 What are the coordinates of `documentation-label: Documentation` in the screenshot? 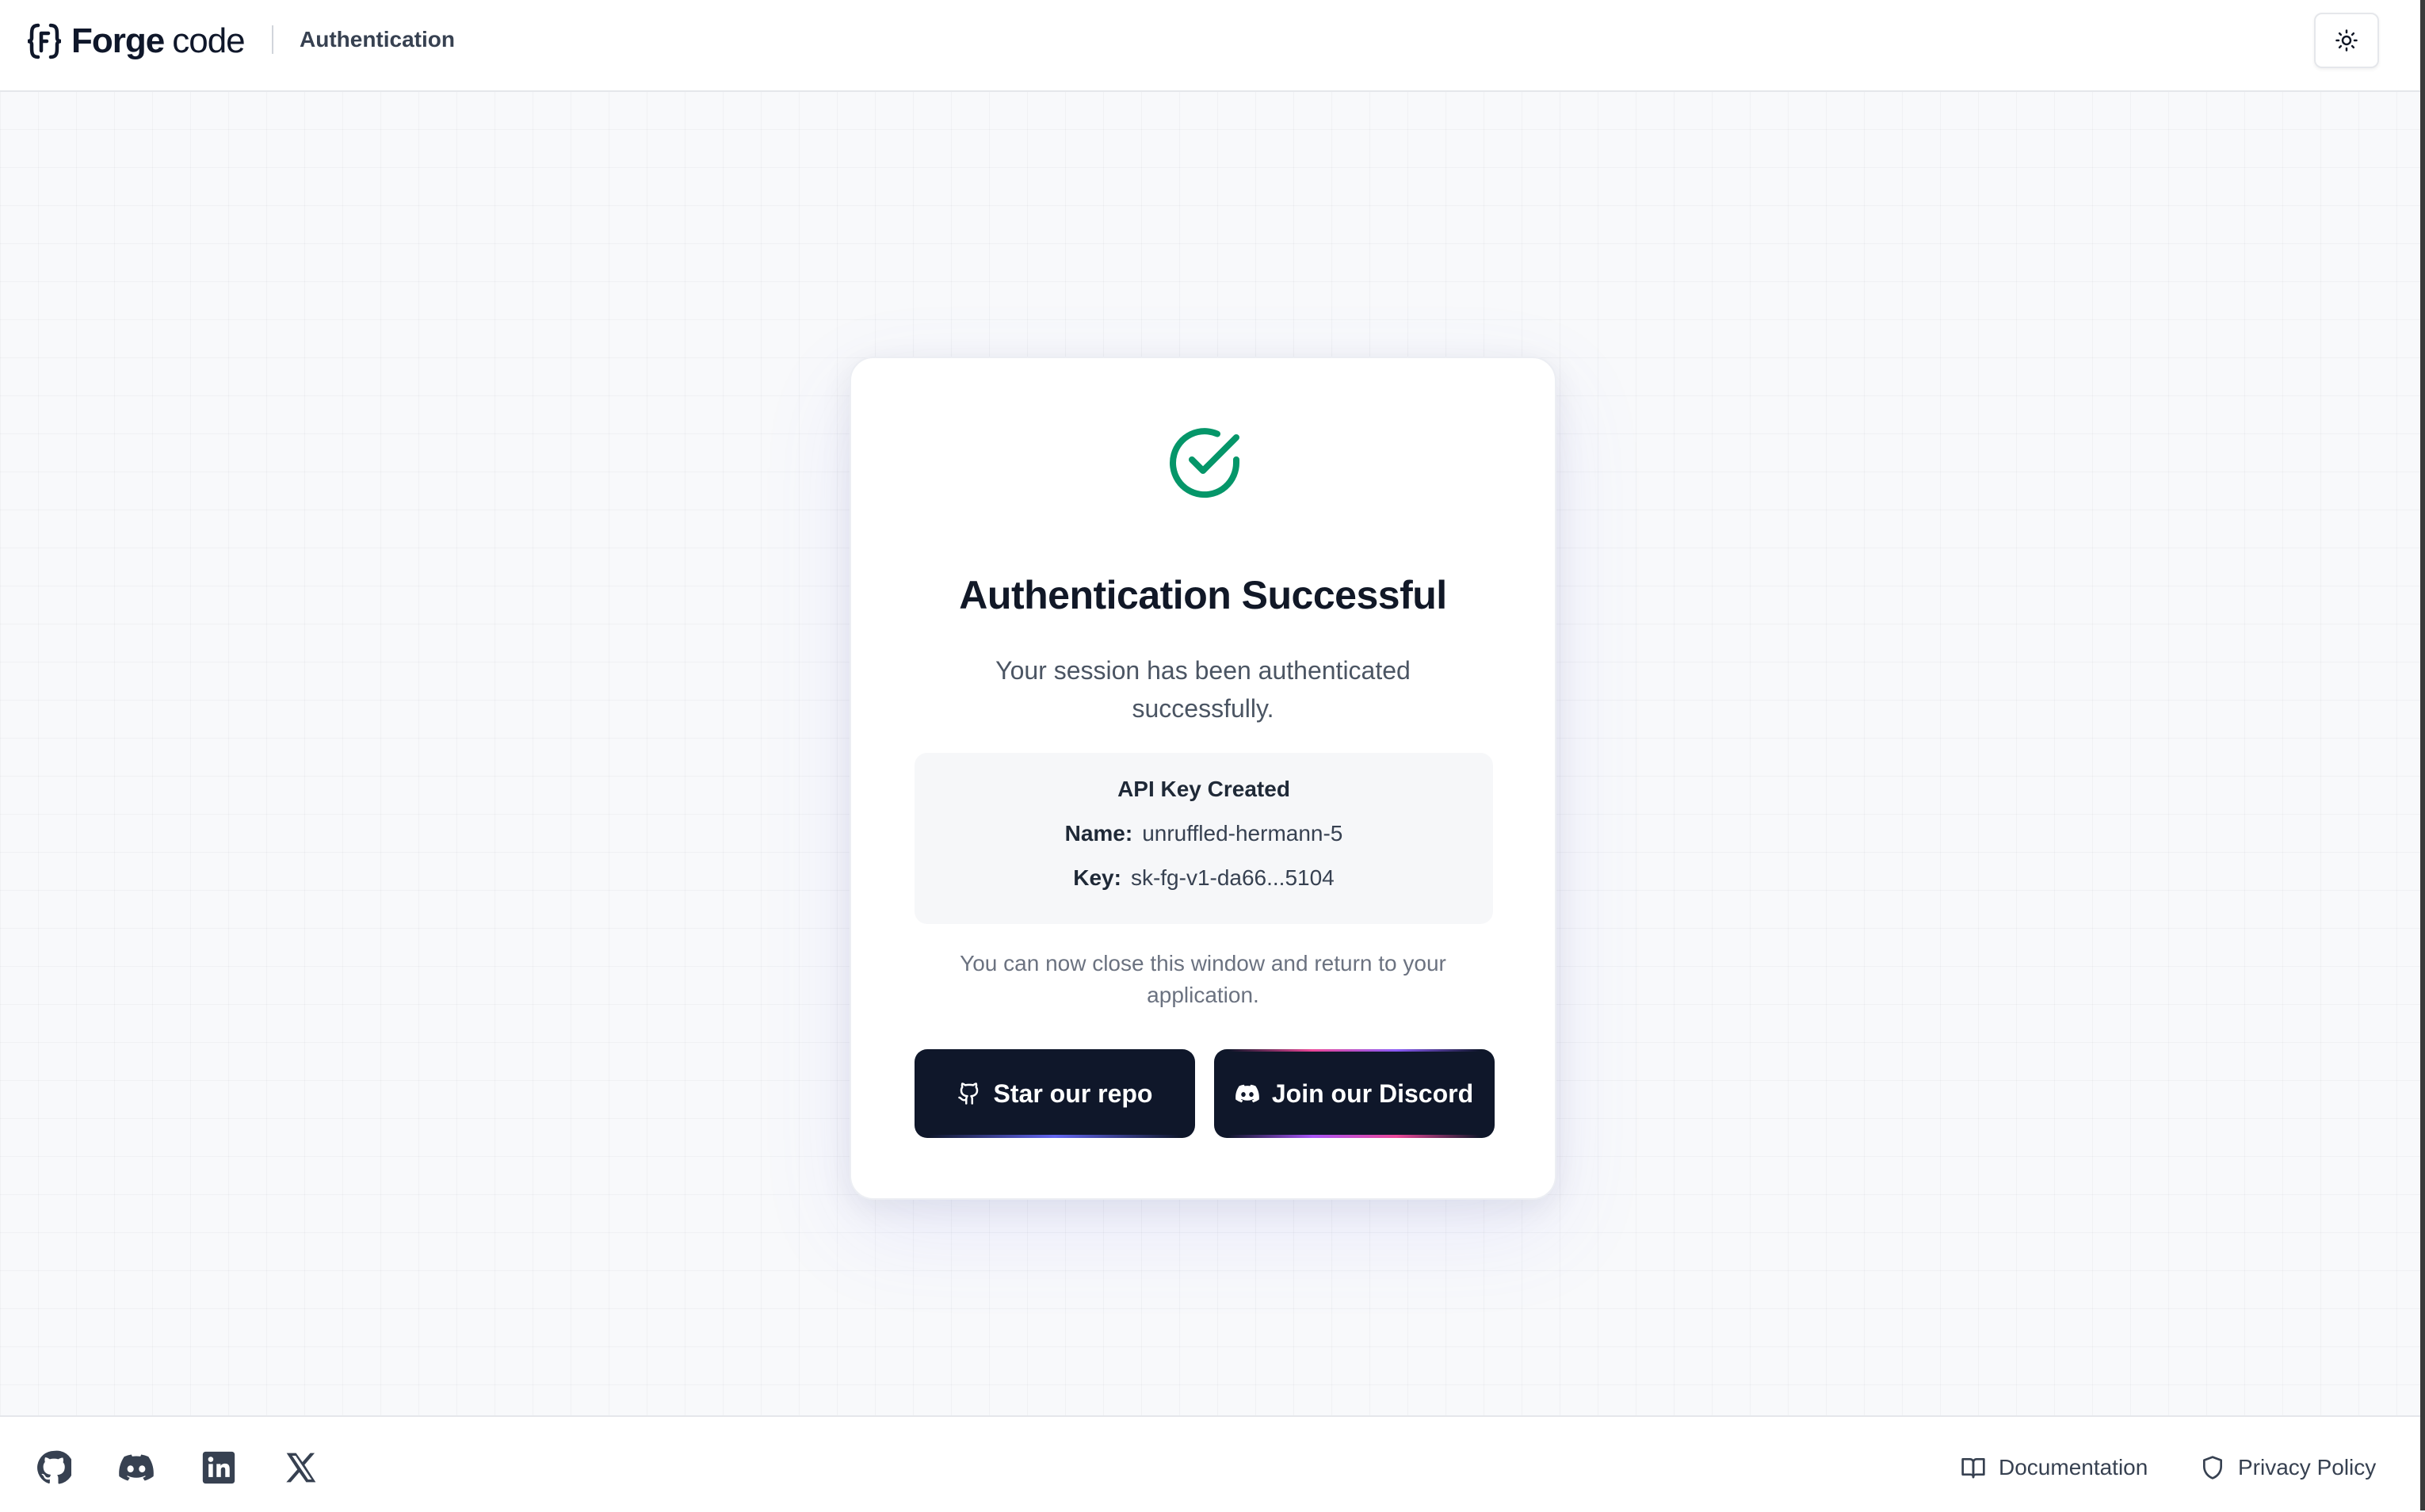 It's located at (2073, 1467).